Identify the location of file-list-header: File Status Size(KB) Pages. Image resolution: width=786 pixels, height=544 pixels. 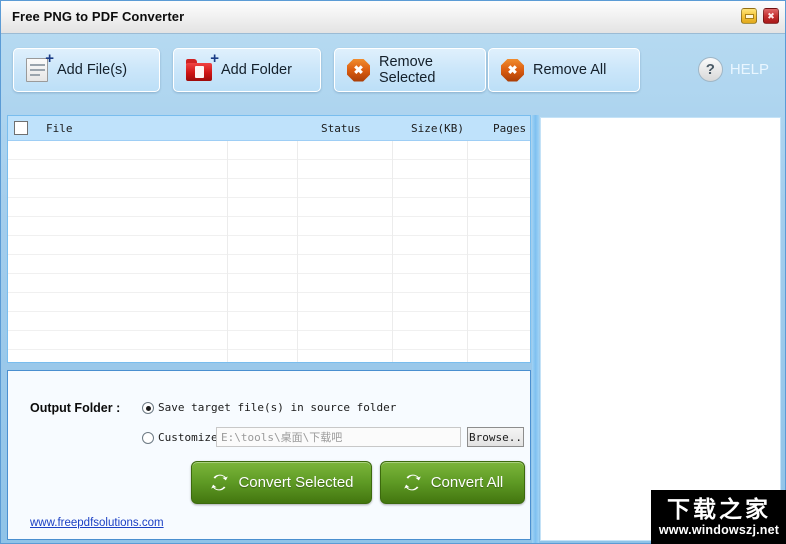
(269, 128).